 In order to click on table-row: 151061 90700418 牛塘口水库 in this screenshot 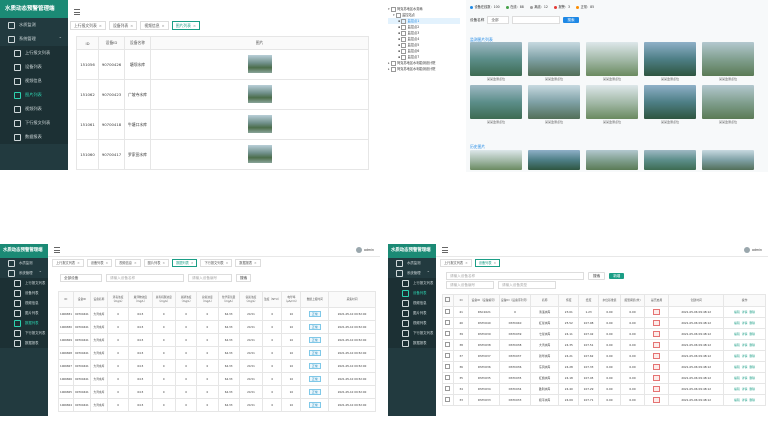, I will do `click(222, 124)`.